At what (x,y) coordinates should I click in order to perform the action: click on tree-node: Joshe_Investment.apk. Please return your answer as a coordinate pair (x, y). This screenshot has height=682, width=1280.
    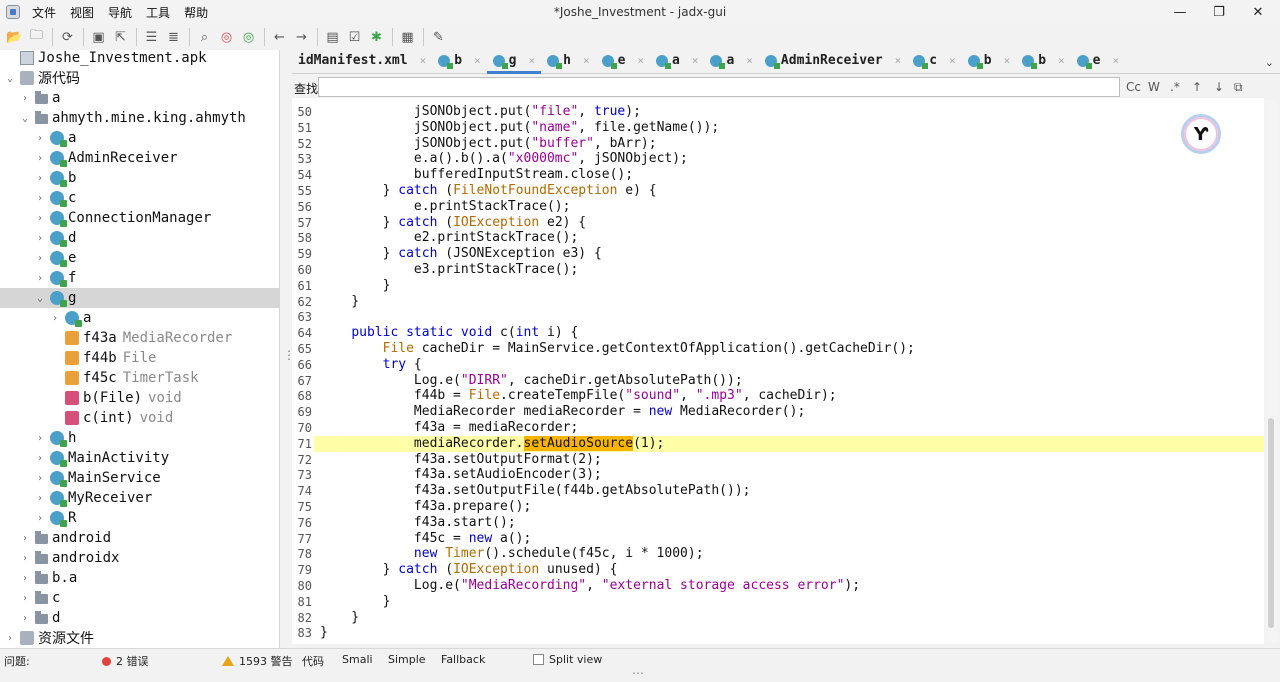
    Looking at the image, I should click on (139, 59).